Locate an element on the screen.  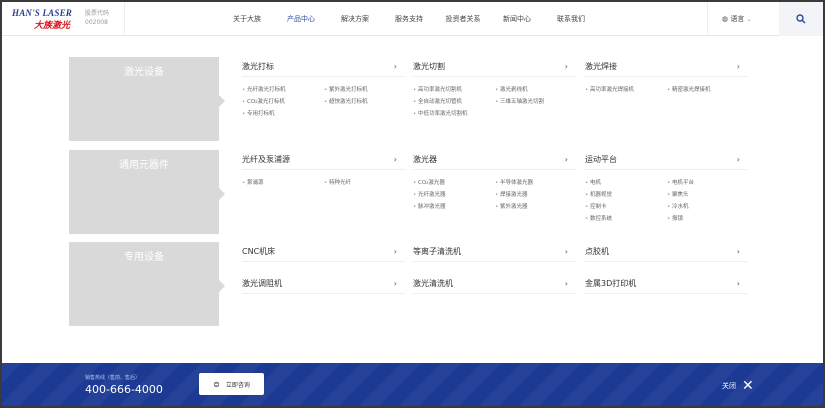
column-header: 激光焊接 › is located at coordinates (666, 67).